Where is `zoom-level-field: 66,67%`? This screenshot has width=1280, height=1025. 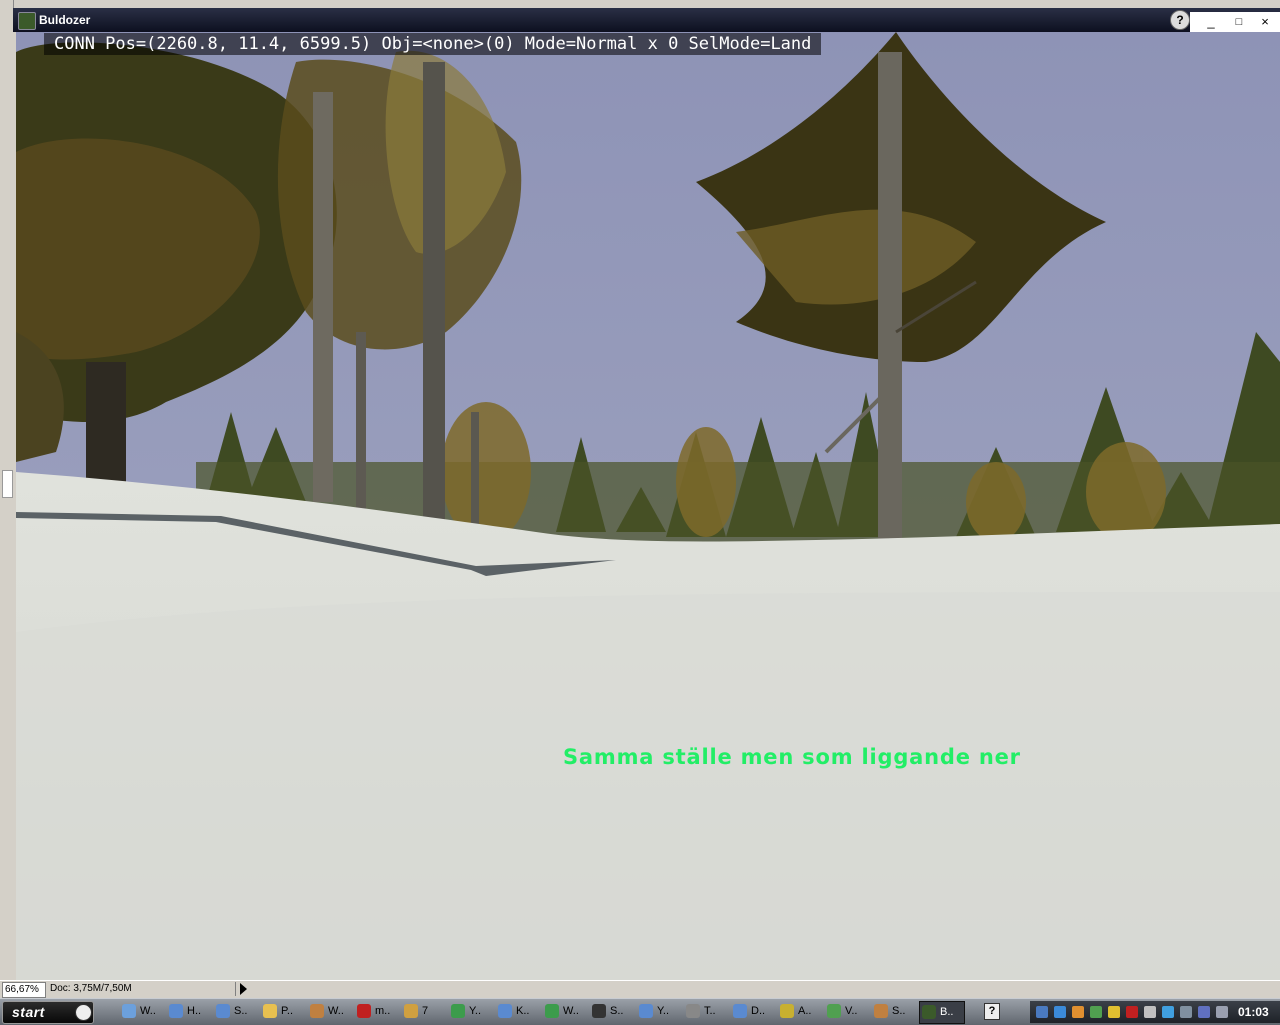 zoom-level-field: 66,67% is located at coordinates (24, 990).